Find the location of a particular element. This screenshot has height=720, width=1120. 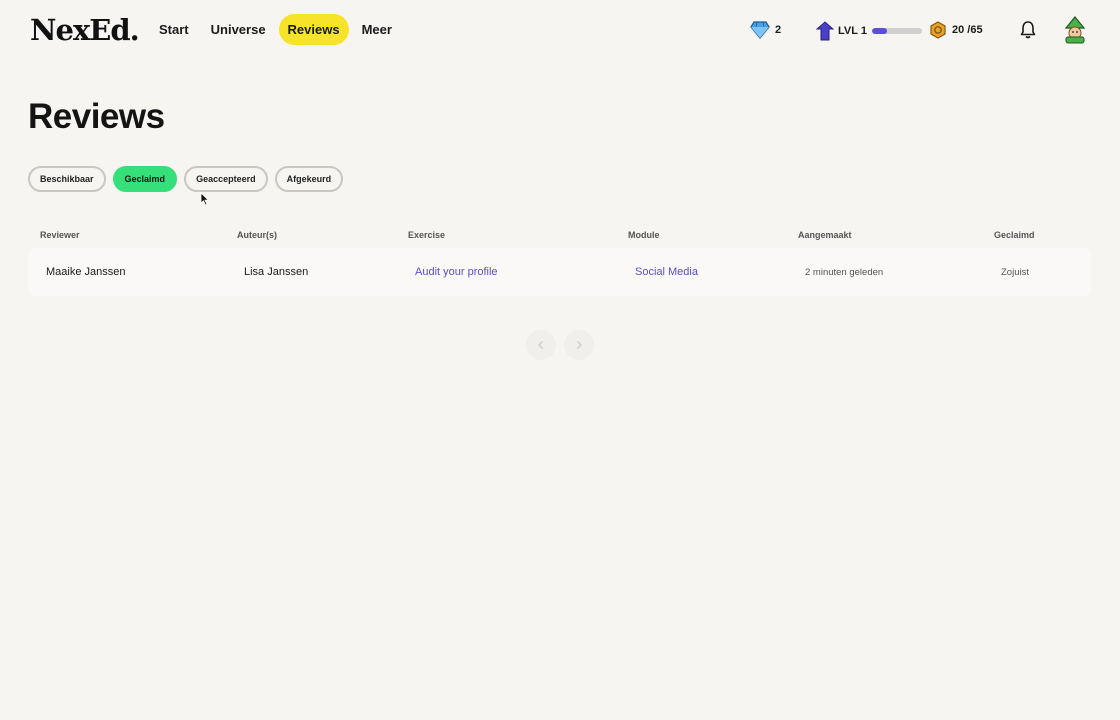

level-progress-bar is located at coordinates (896, 31).